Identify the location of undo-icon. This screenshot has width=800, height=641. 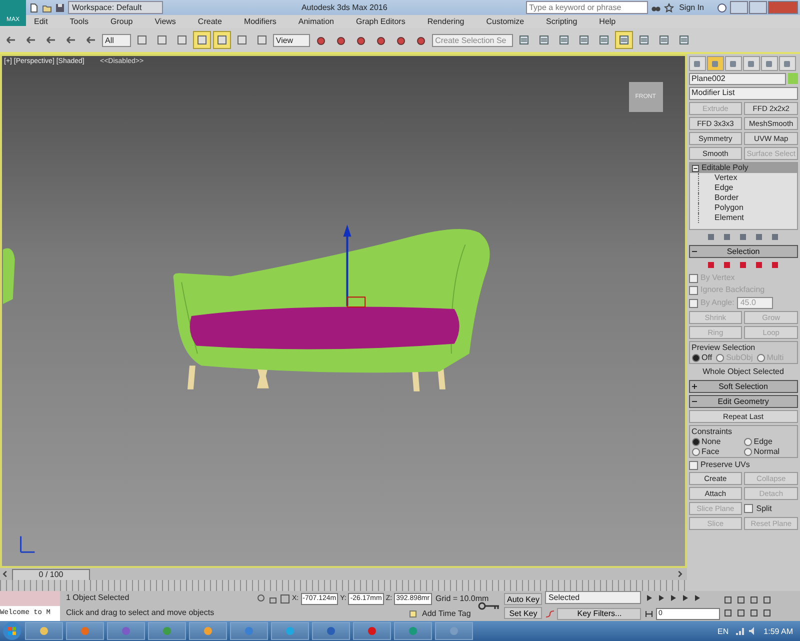
(11, 40).